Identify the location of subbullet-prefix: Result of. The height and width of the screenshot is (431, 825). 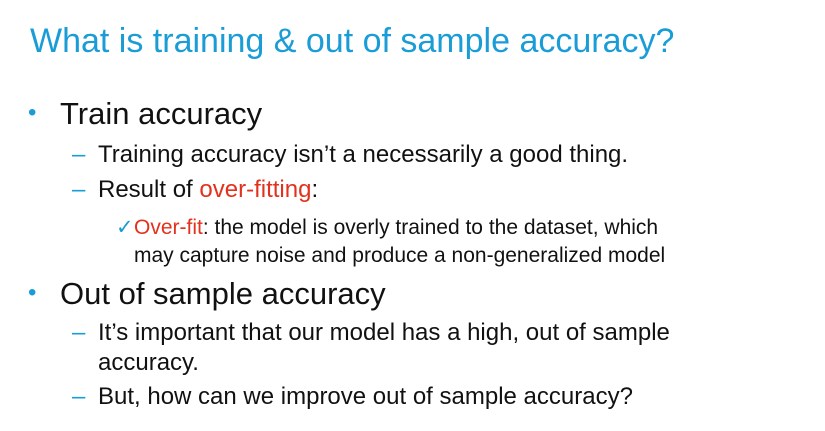
(149, 189).